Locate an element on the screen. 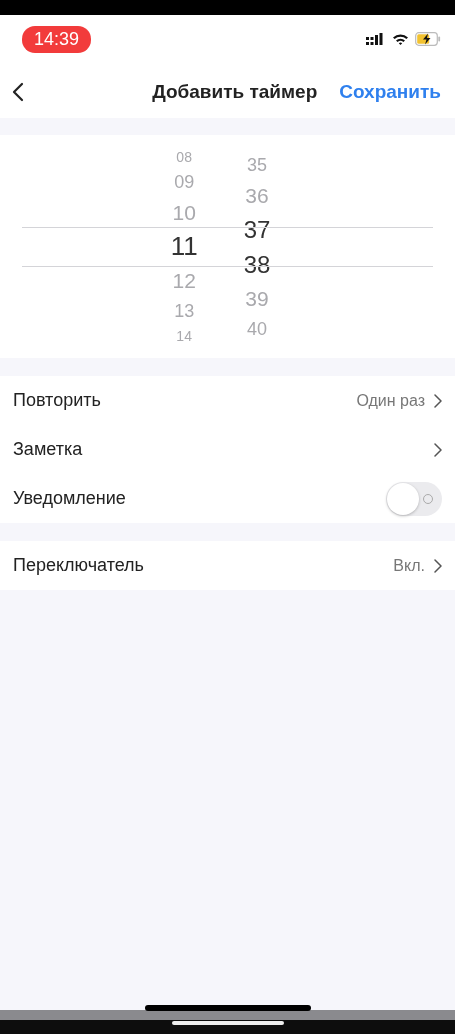 Image resolution: width=455 pixels, height=1034 pixels. row-value: Вкл. is located at coordinates (409, 565).